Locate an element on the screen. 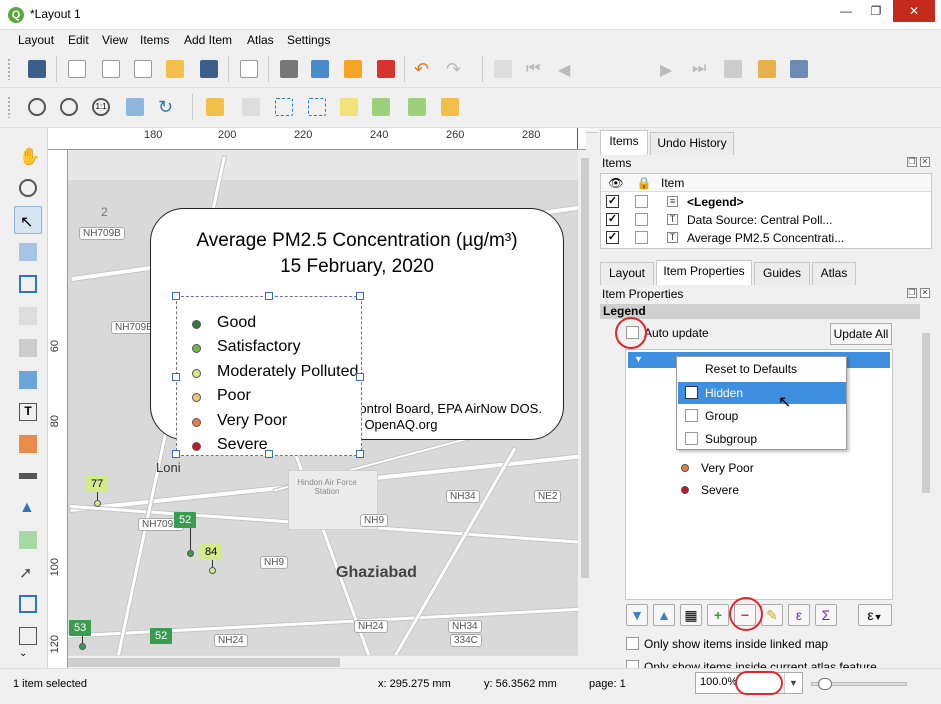 The width and height of the screenshot is (941, 704). menu-settings: Settings is located at coordinates (308, 40).